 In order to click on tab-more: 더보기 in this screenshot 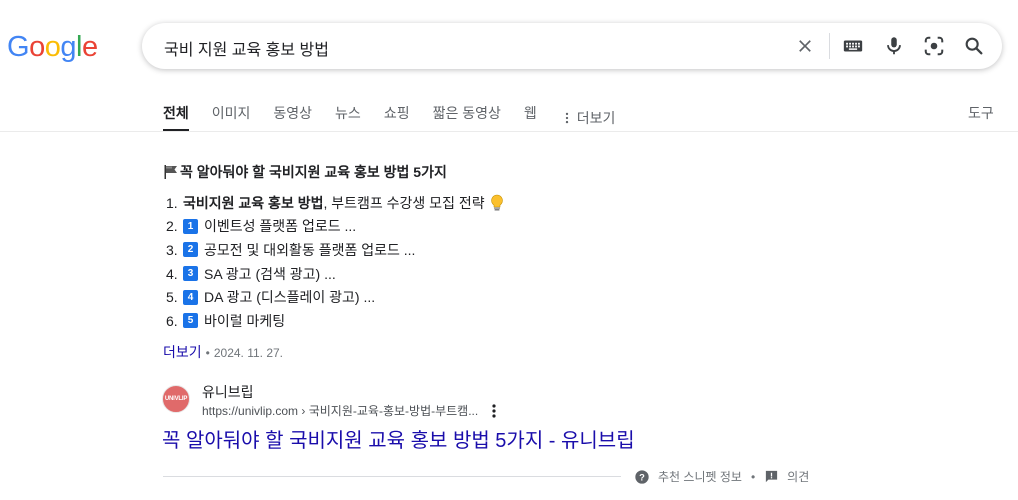, I will do `click(588, 116)`.